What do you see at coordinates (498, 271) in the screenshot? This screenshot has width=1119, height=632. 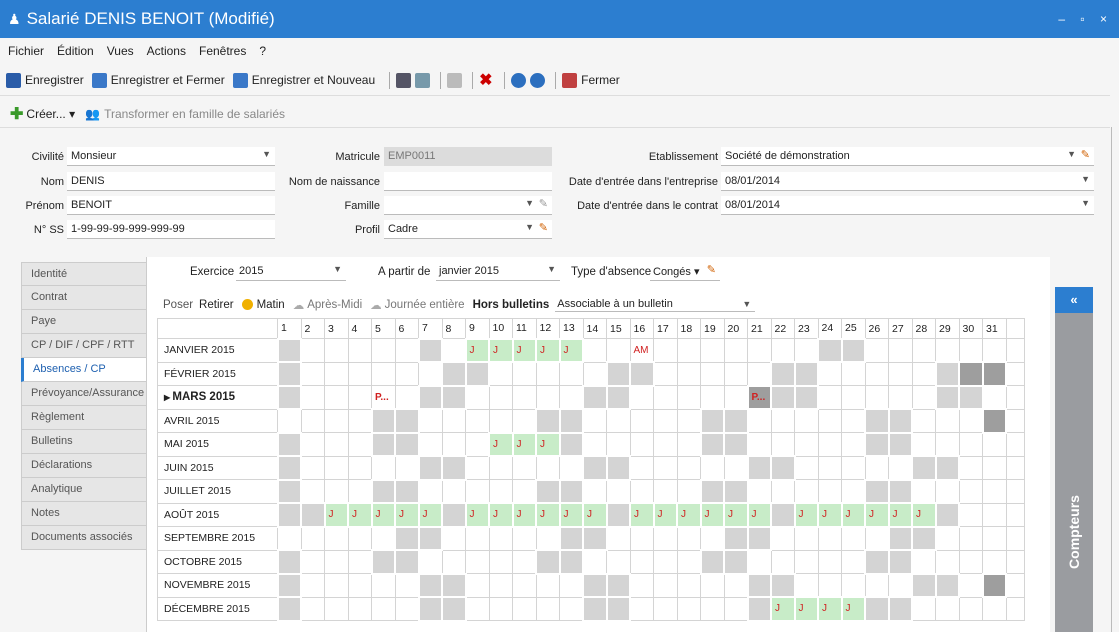 I see `from-select: janvier 2015 ▼` at bounding box center [498, 271].